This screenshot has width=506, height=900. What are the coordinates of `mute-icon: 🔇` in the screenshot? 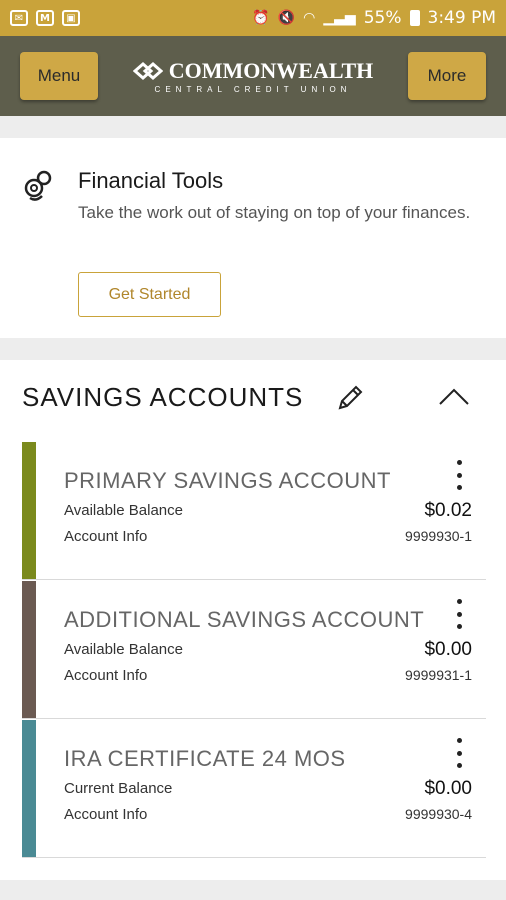 It's located at (286, 18).